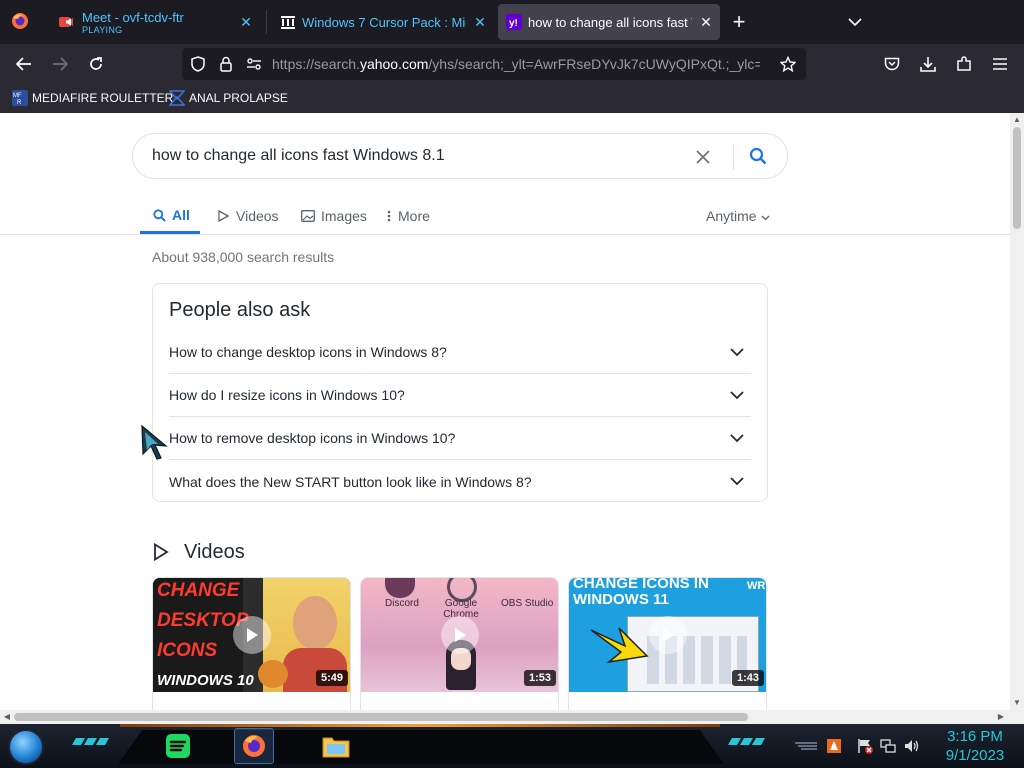  Describe the element at coordinates (155, 22) in the screenshot. I see `tab-meet: Meet - ovf-tcdv-ftr PLAYING ✕` at that location.